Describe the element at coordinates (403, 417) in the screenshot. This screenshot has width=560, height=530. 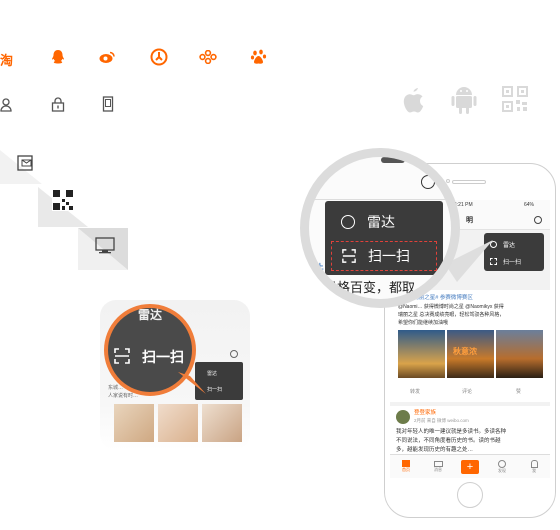
I see `avatar` at that location.